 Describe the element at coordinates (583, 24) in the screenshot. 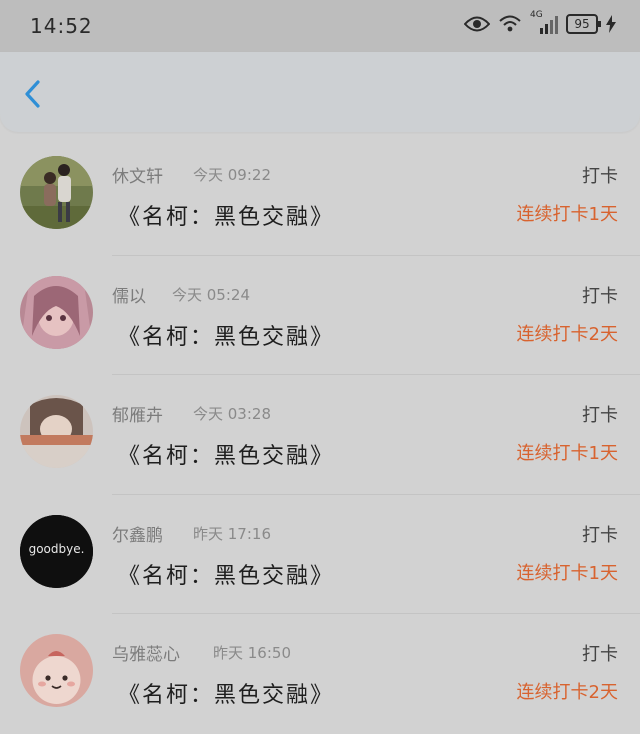

I see `battery-icon: 95` at that location.